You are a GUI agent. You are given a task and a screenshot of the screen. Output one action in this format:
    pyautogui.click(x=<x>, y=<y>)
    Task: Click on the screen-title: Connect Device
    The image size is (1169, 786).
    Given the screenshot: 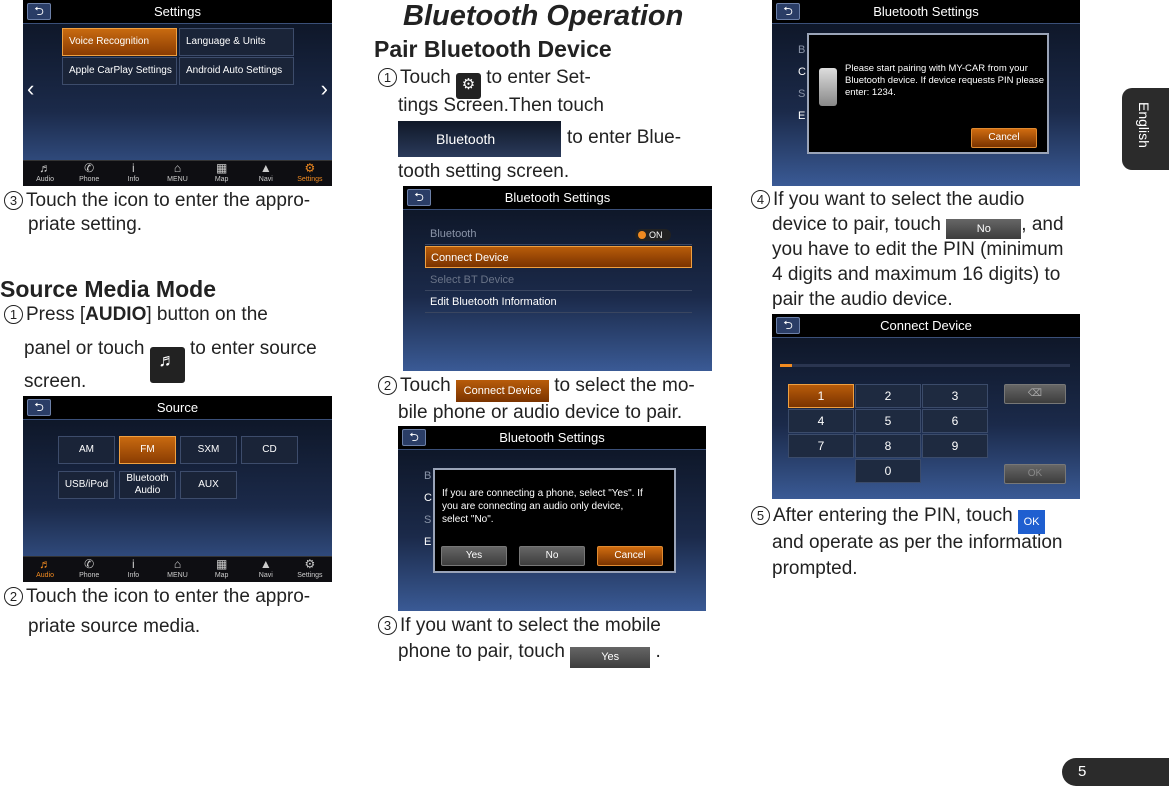 What is the action you would take?
    pyautogui.click(x=926, y=326)
    